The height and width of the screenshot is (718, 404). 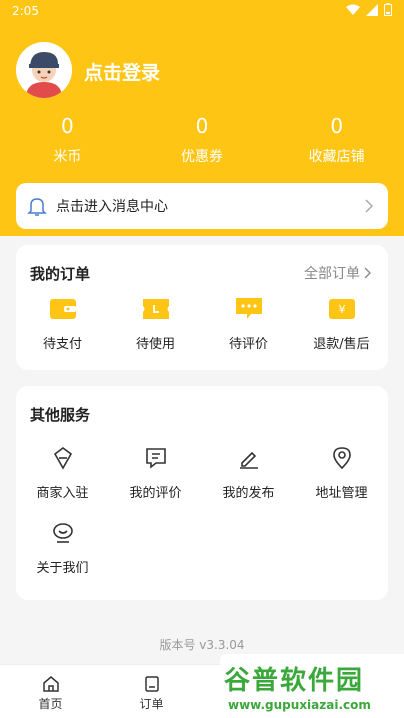 What do you see at coordinates (44, 70) in the screenshot?
I see `avatar` at bounding box center [44, 70].